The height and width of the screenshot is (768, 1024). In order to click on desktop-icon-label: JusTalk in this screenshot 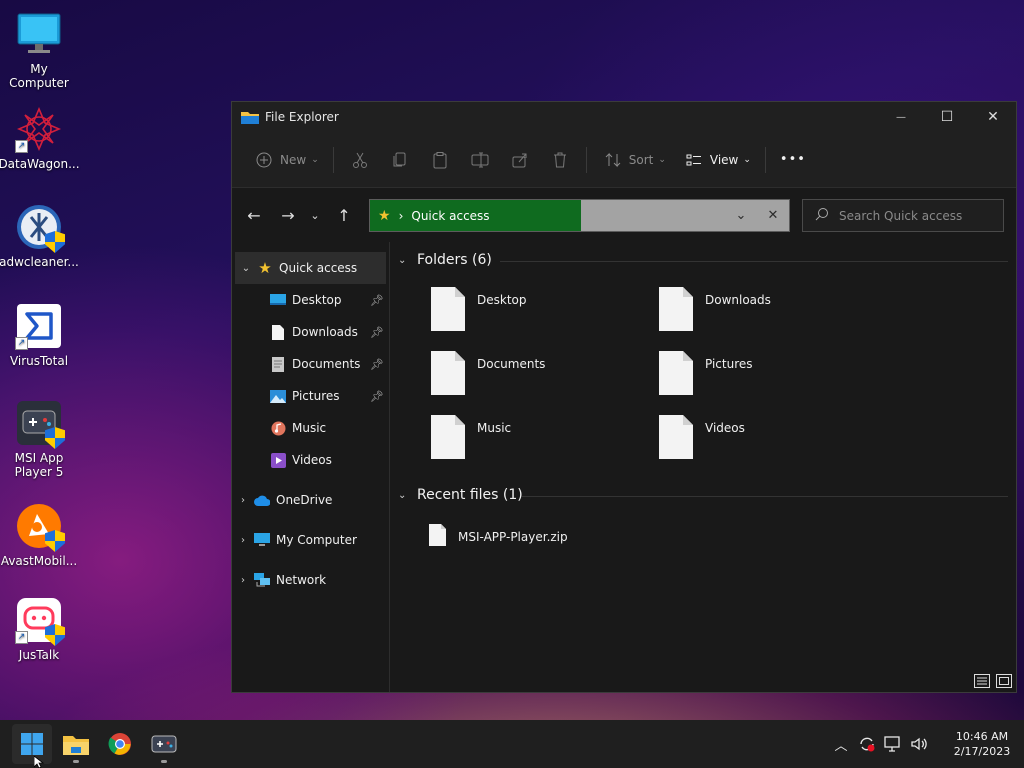, I will do `click(39, 655)`.